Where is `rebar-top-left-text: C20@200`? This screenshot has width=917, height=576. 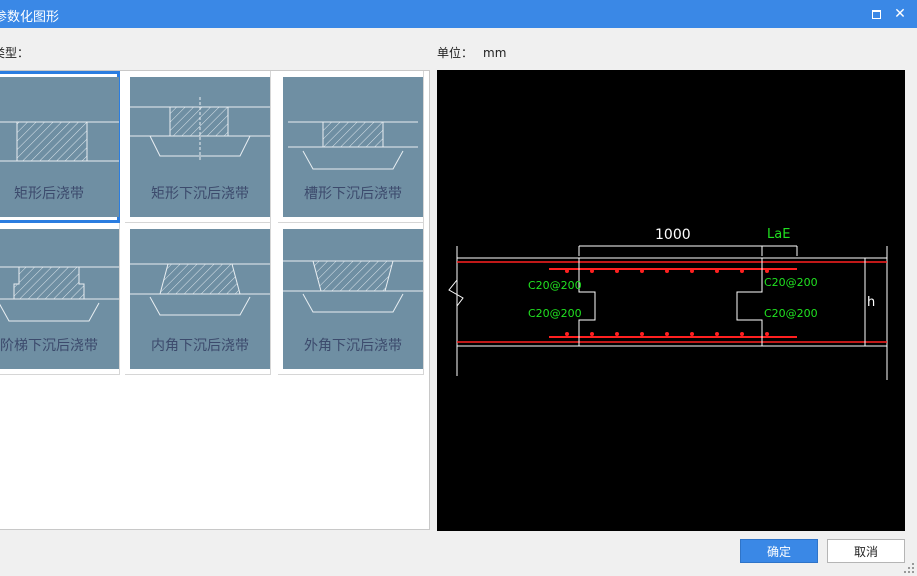 rebar-top-left-text: C20@200 is located at coordinates (555, 285).